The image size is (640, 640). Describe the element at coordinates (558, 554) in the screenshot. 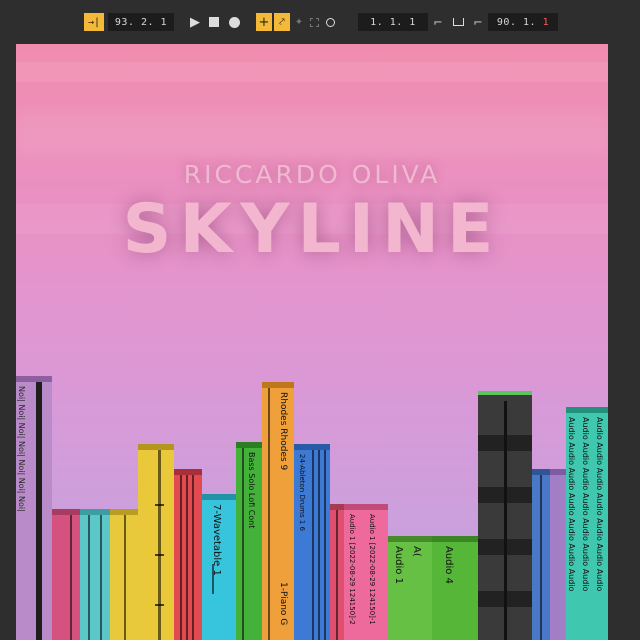

I see `clip-purple` at that location.